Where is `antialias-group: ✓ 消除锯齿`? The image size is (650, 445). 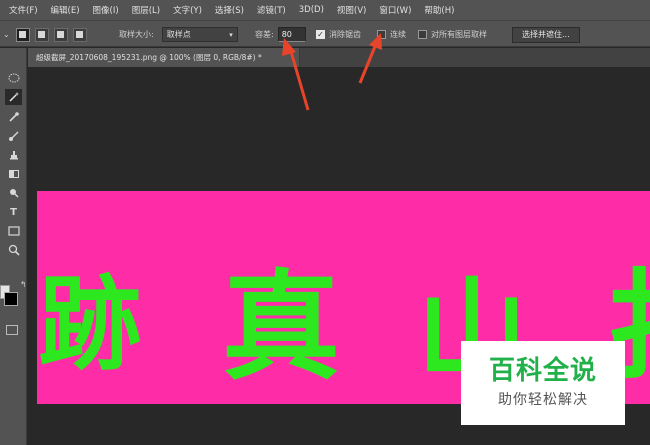 antialias-group: ✓ 消除锯齿 is located at coordinates (338, 34).